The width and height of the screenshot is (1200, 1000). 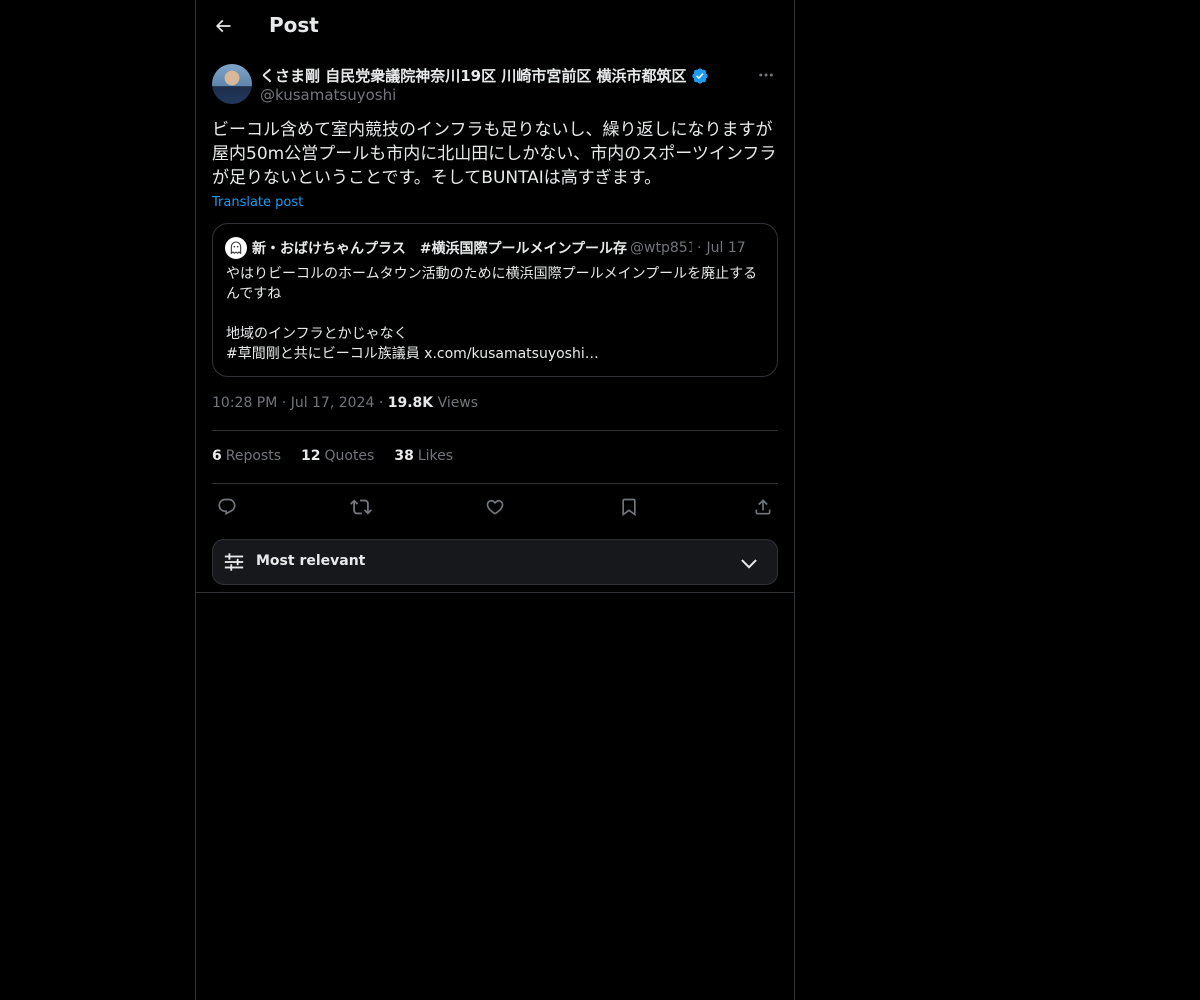 What do you see at coordinates (699, 75) in the screenshot?
I see `verified-badge-icon` at bounding box center [699, 75].